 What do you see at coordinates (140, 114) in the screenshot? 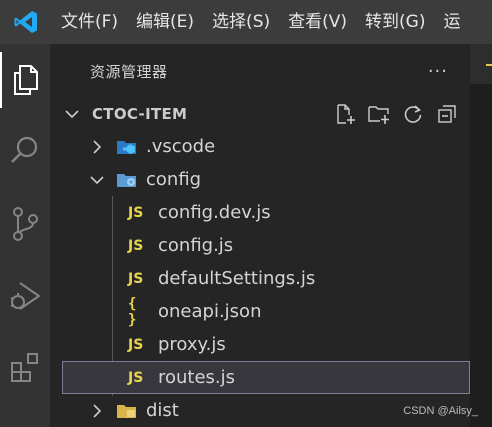
I see `workspace-title: CTOC-ITEM` at bounding box center [140, 114].